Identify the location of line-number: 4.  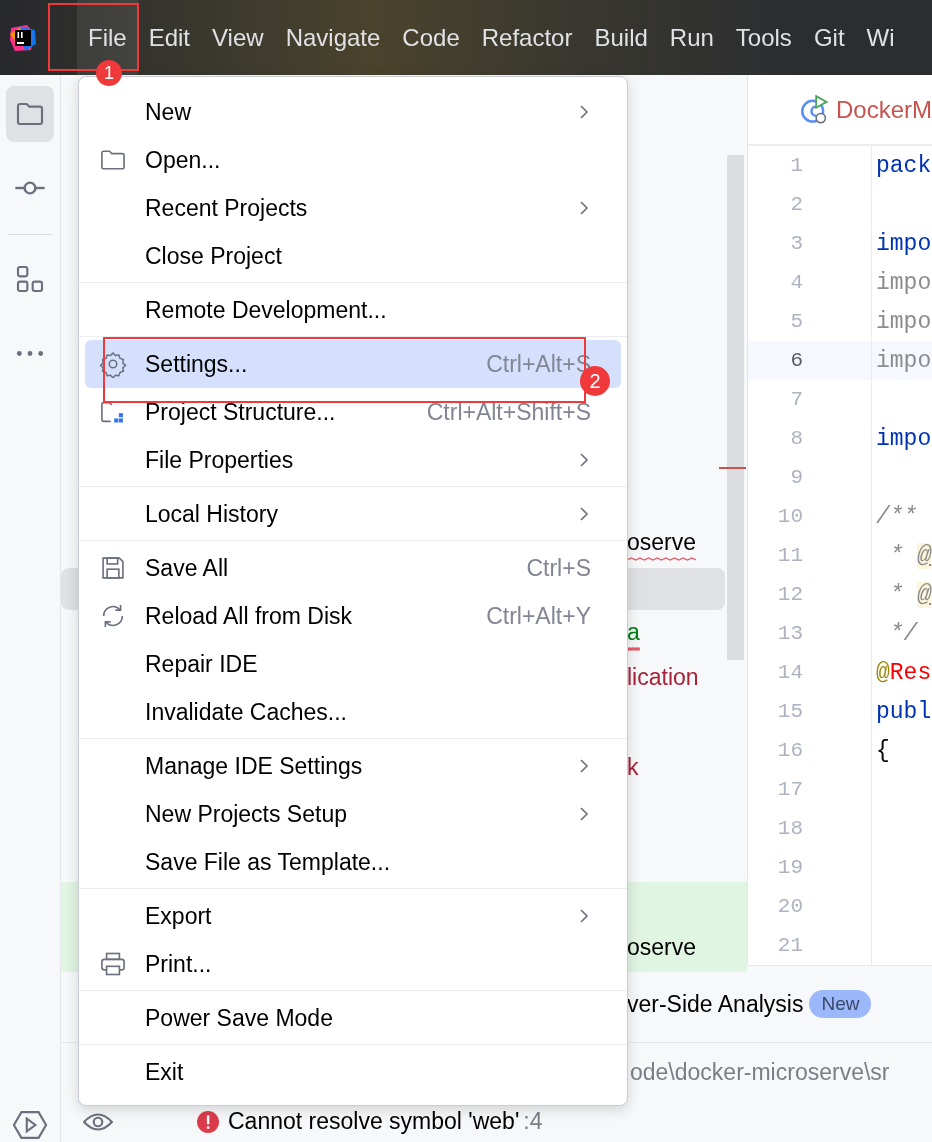
(796, 282).